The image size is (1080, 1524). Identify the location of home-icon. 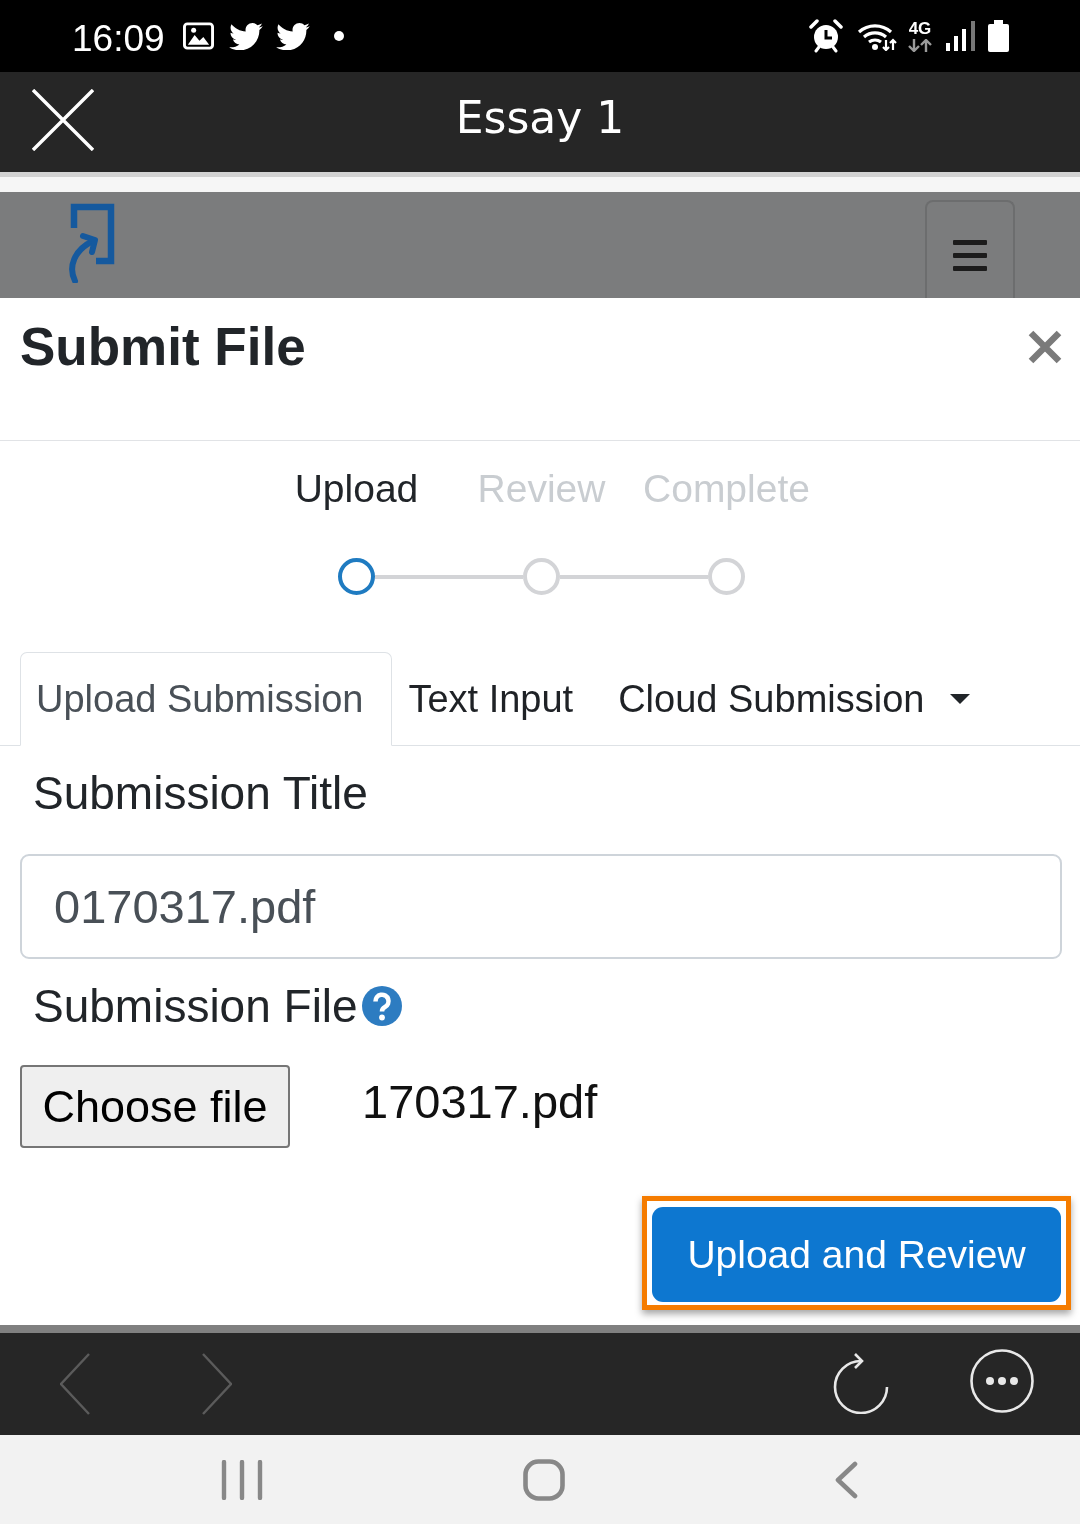
(544, 1479).